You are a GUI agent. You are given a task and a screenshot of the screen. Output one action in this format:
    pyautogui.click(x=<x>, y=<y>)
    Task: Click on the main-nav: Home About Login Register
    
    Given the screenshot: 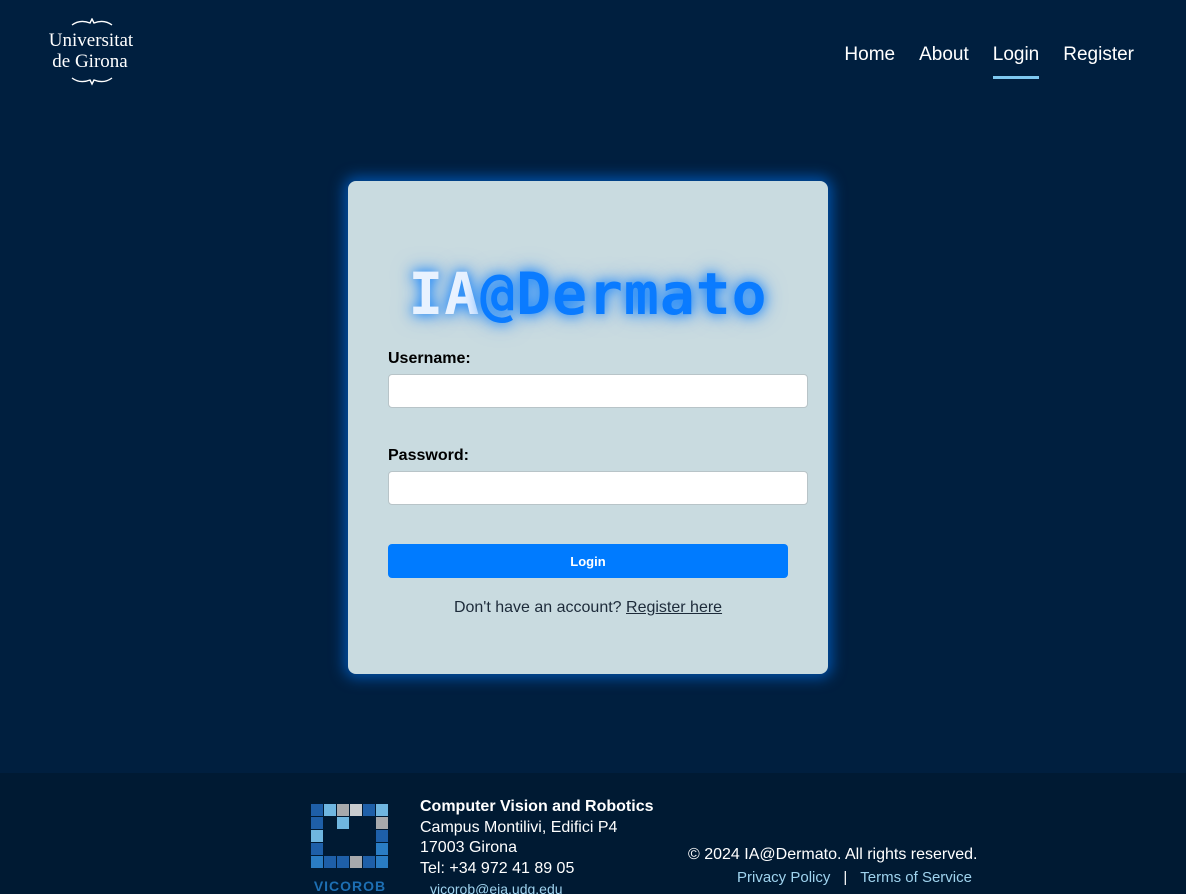 What is the action you would take?
    pyautogui.click(x=977, y=61)
    